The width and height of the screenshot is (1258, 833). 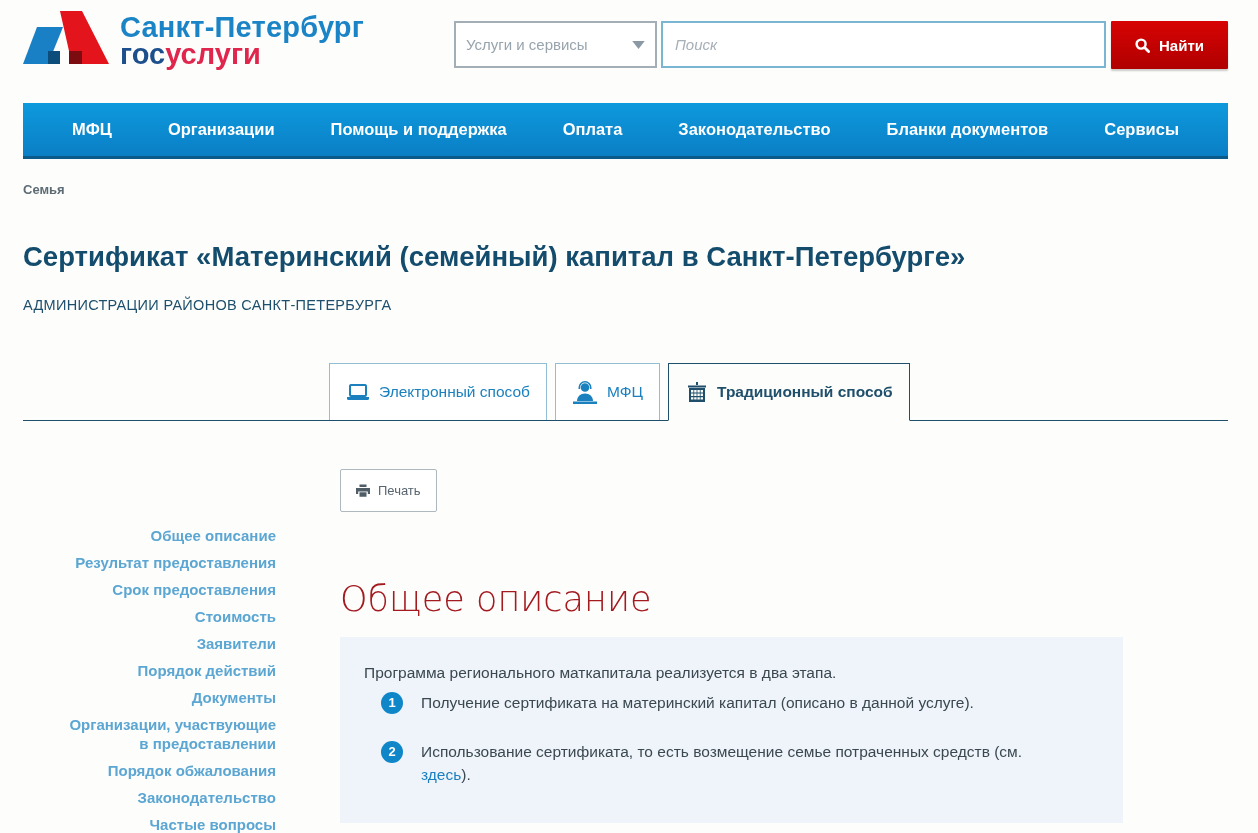 What do you see at coordinates (592, 129) in the screenshot?
I see `nav-link: Оплата` at bounding box center [592, 129].